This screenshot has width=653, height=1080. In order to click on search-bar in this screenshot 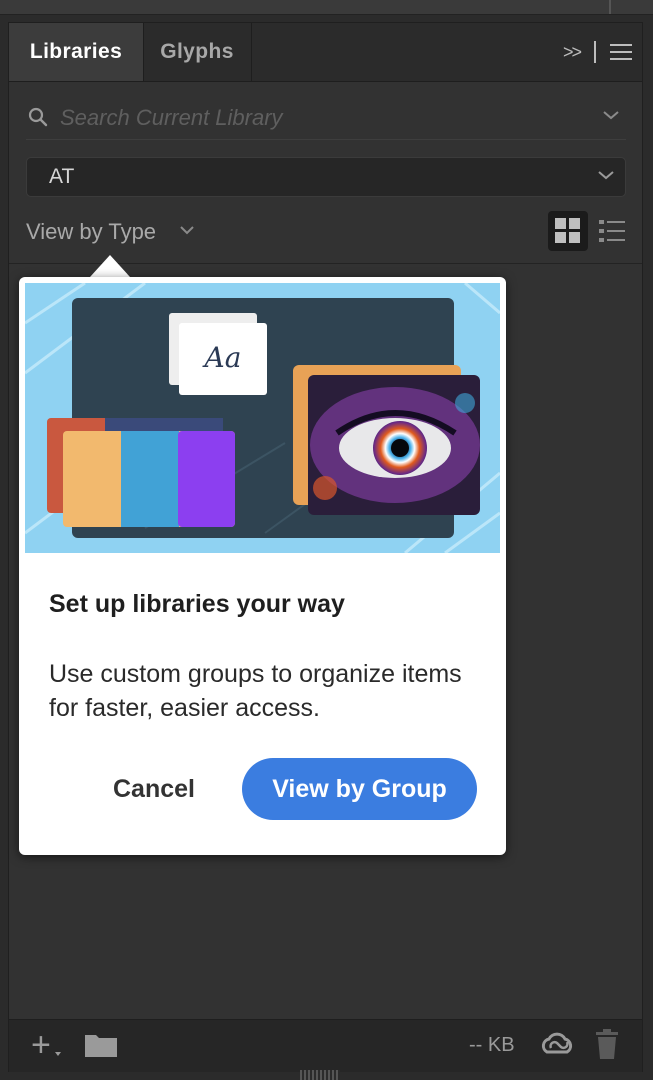, I will do `click(326, 118)`.